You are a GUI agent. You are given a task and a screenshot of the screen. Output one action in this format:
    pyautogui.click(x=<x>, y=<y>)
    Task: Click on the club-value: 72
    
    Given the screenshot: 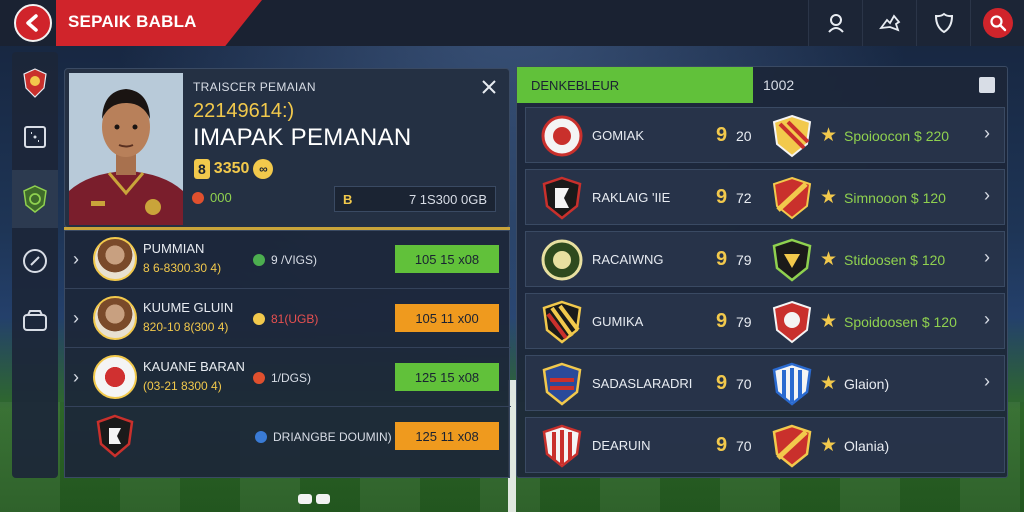 What is the action you would take?
    pyautogui.click(x=744, y=198)
    